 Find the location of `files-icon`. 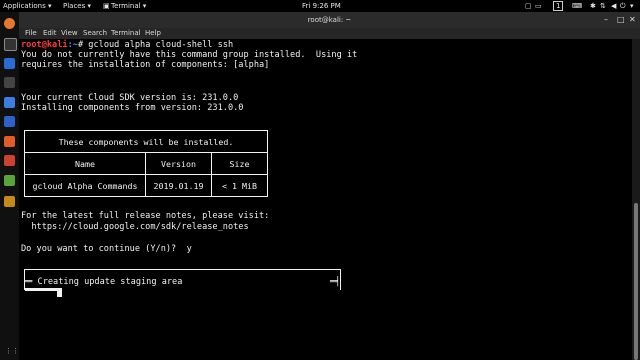

files-icon is located at coordinates (9, 102).